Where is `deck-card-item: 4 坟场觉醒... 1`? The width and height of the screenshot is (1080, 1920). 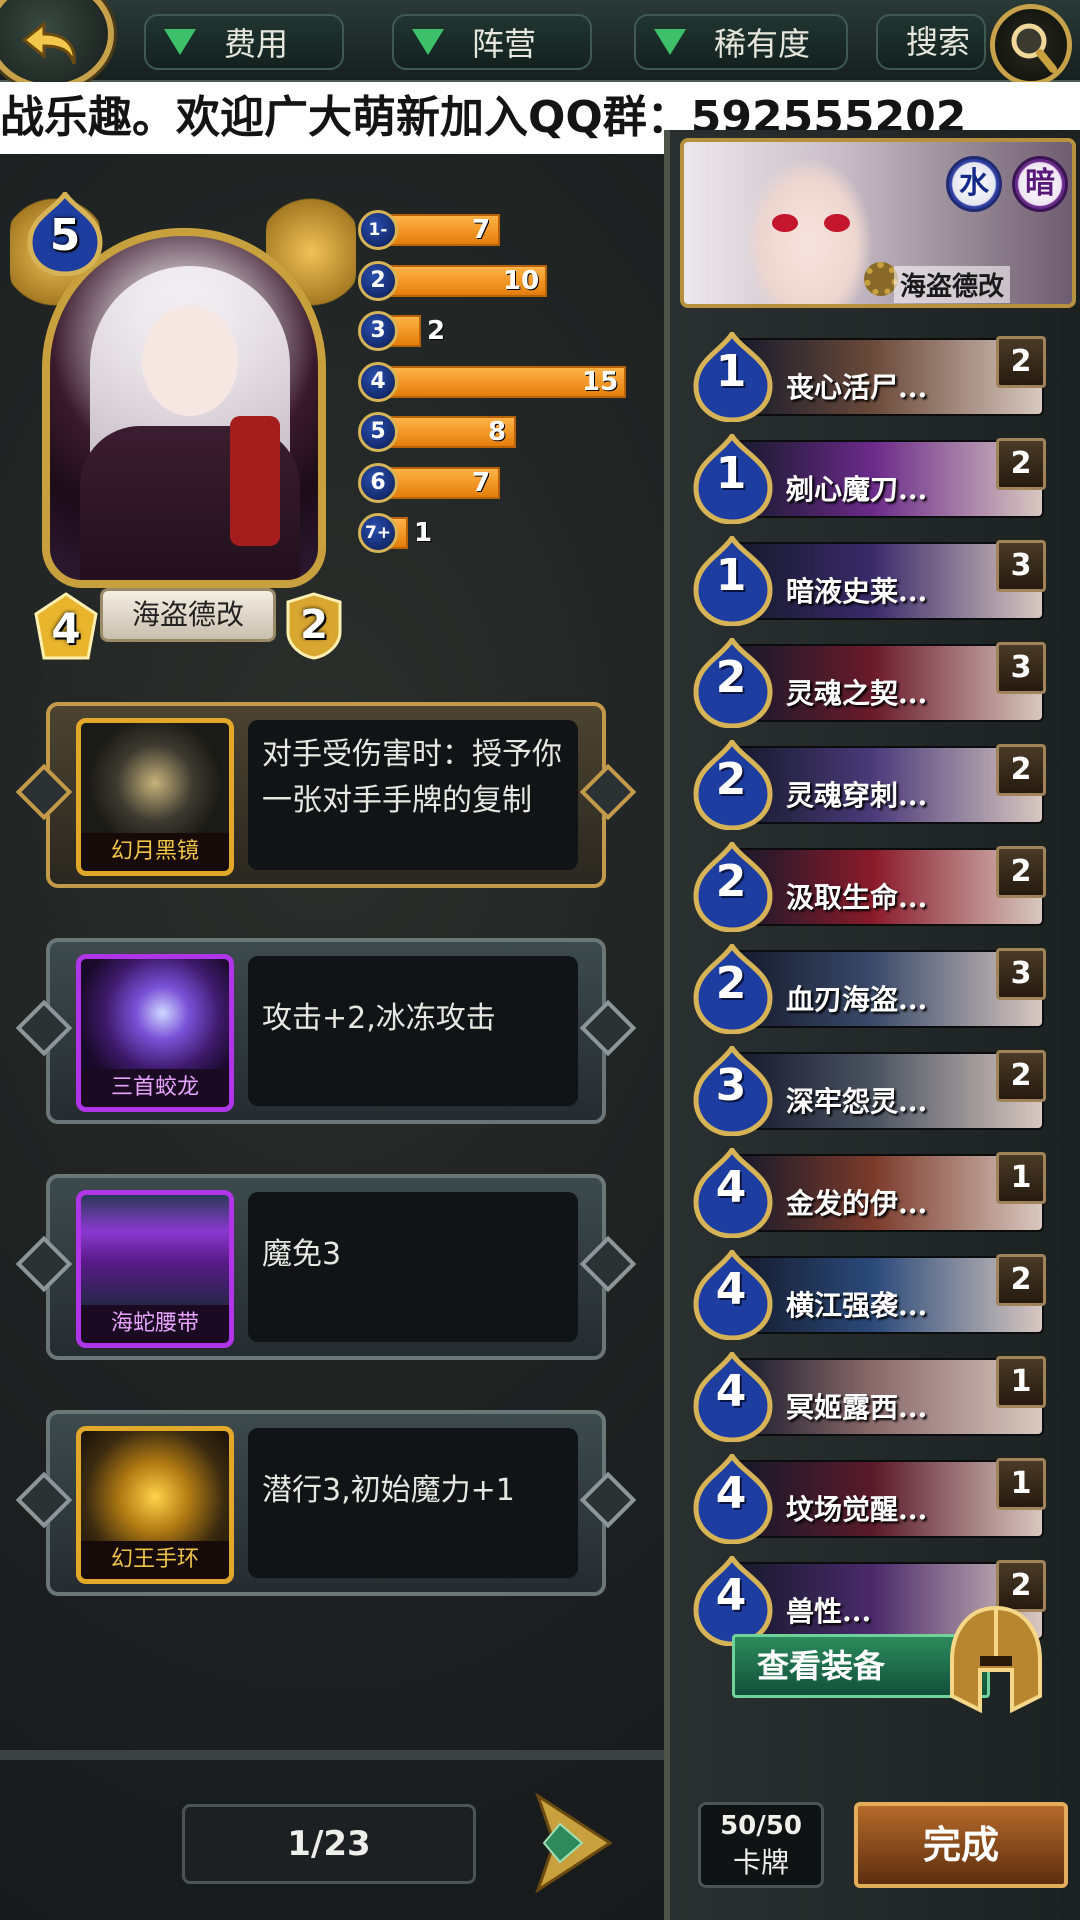
deck-card-item: 4 坟场觉醒... 1 is located at coordinates (870, 1498).